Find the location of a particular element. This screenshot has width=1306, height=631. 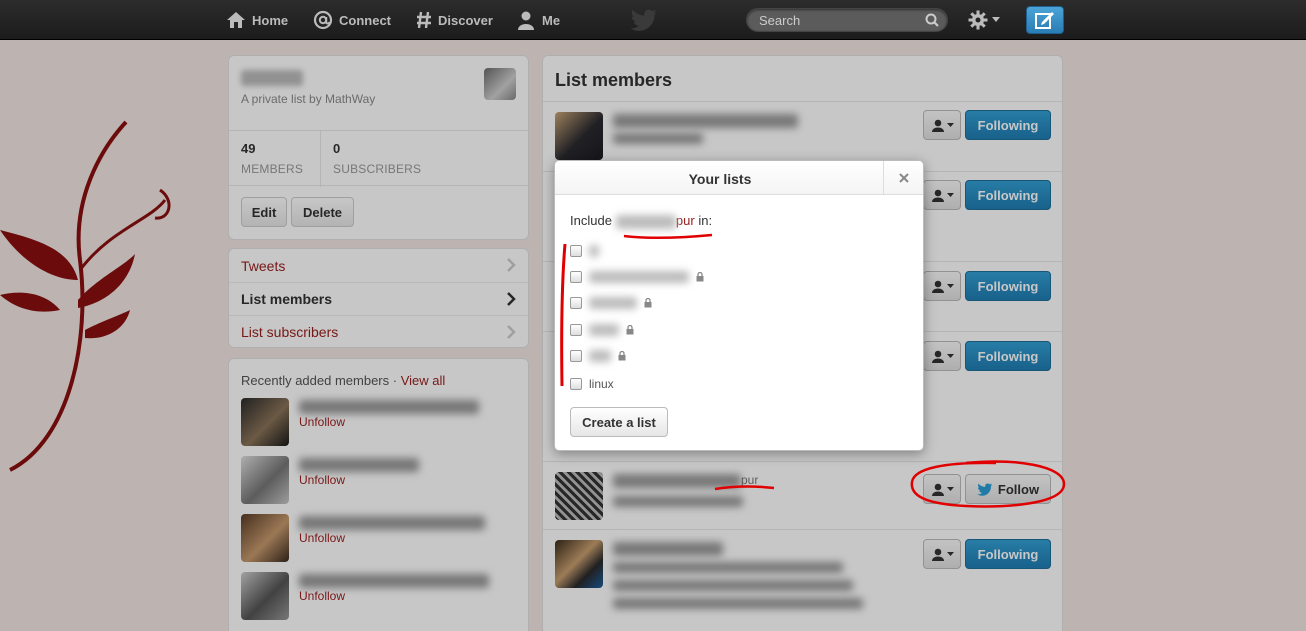

members-stat: 49 MEMBERS is located at coordinates (275, 159).